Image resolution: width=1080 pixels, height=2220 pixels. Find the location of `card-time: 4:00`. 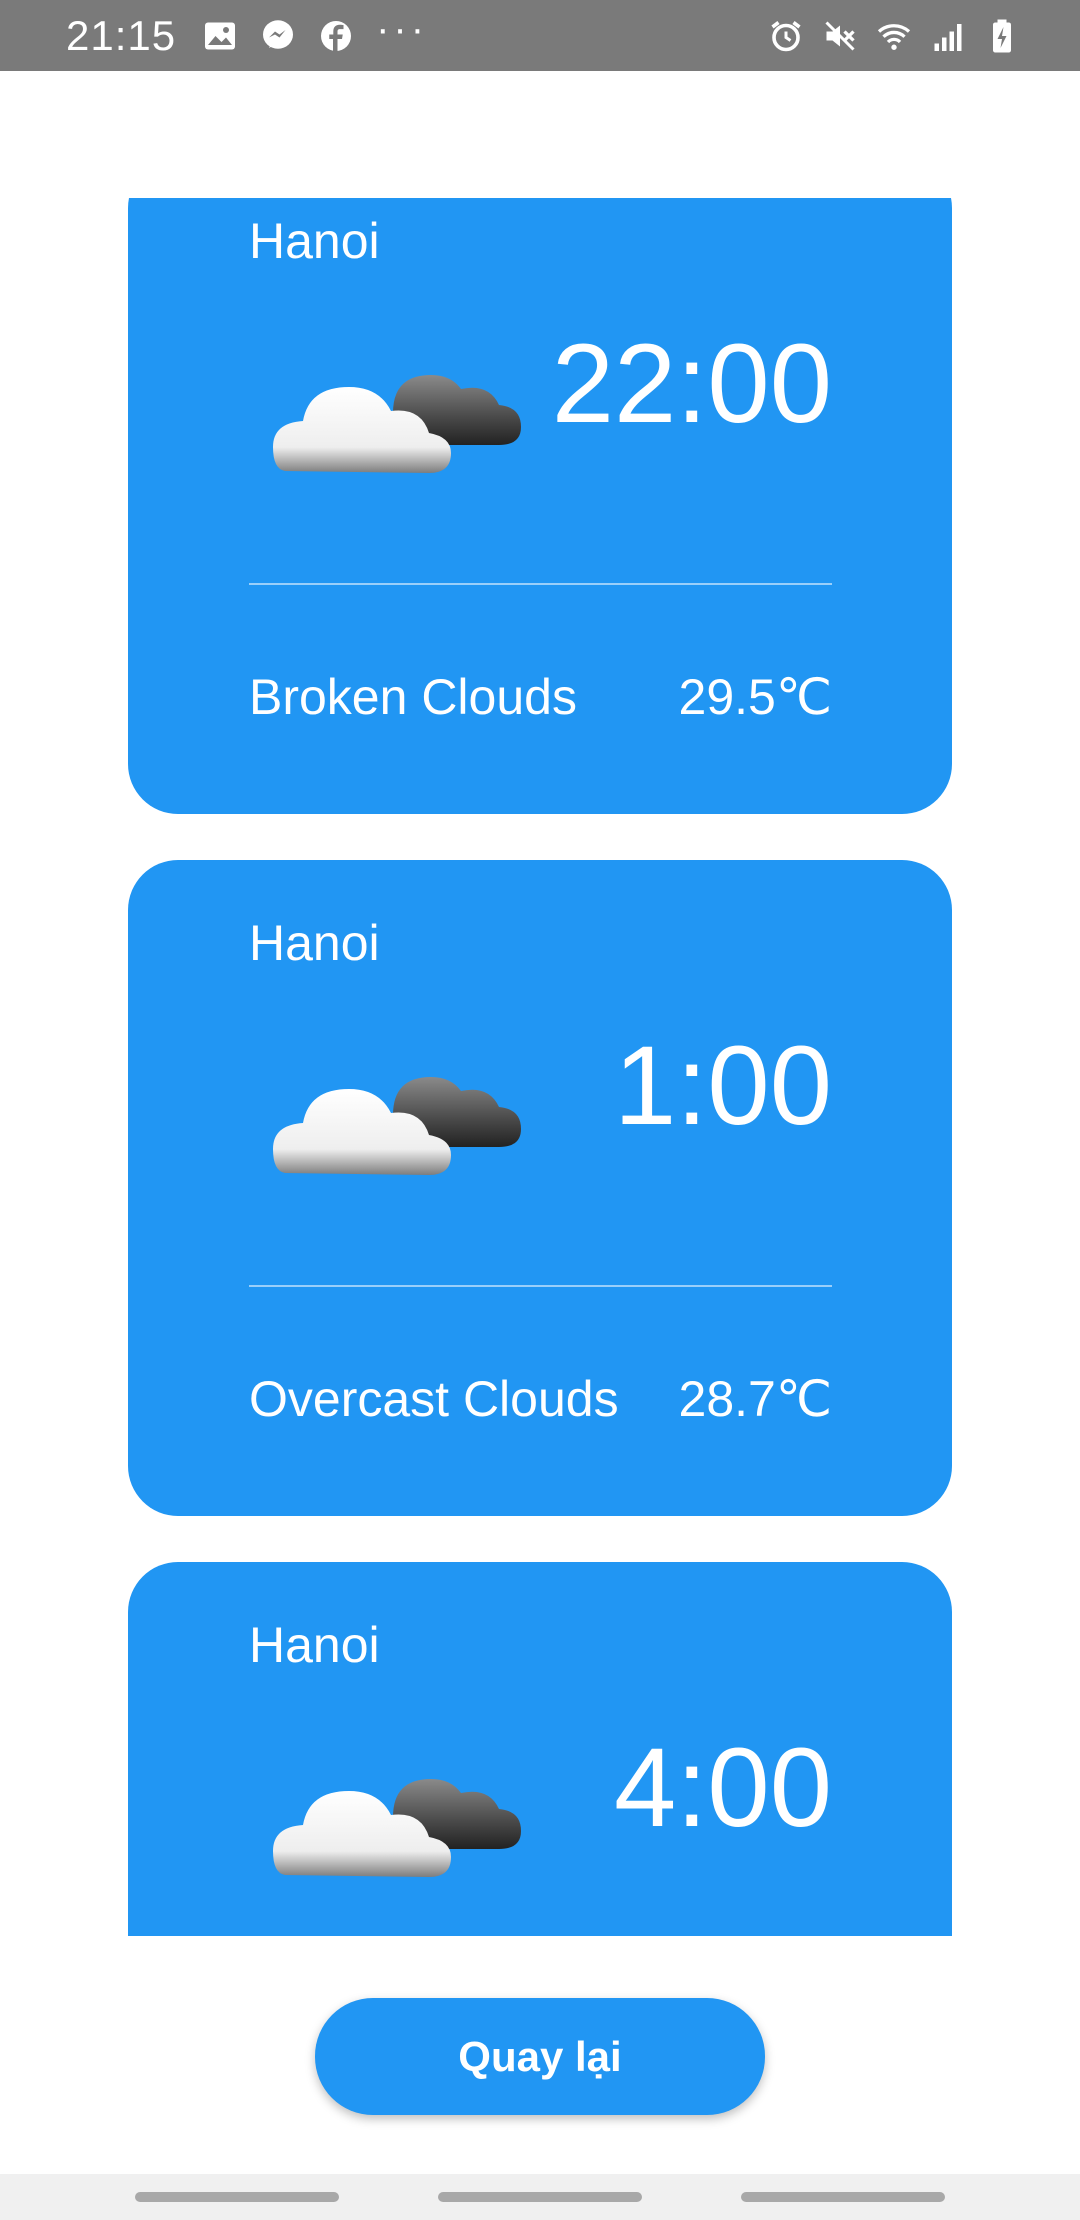

card-time: 4:00 is located at coordinates (723, 1787).